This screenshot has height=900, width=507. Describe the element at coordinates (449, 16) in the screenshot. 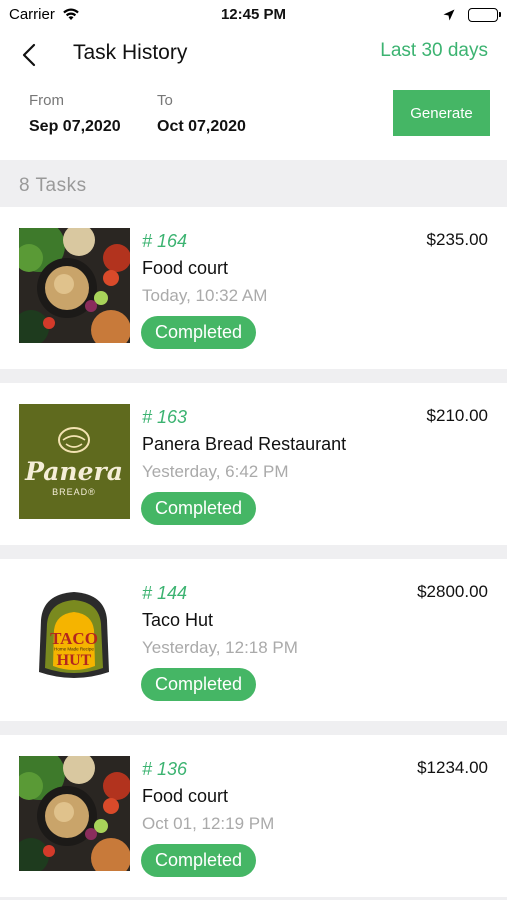

I see `location-arrow-icon` at that location.